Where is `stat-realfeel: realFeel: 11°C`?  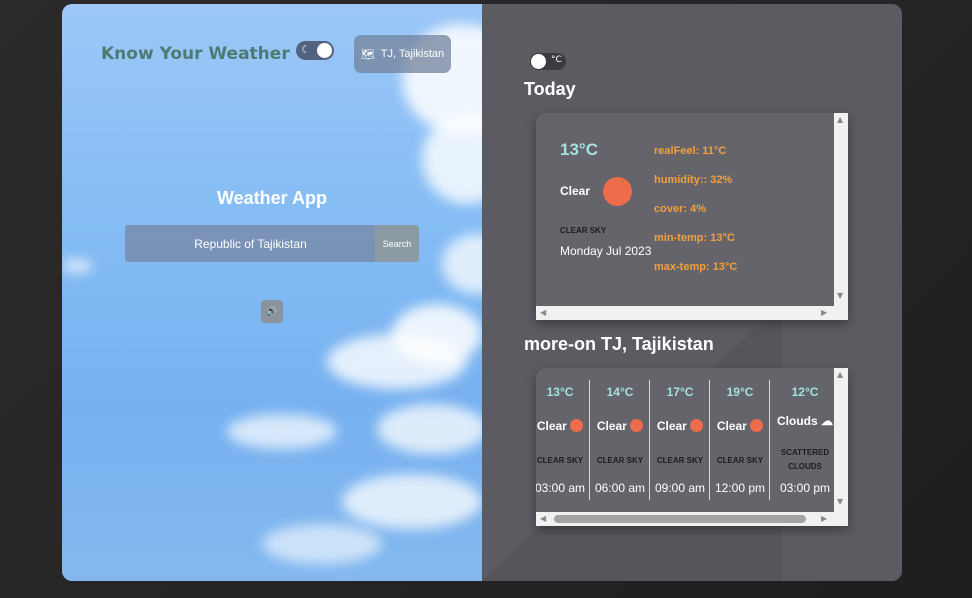
stat-realfeel: realFeel: 11°C is located at coordinates (690, 151).